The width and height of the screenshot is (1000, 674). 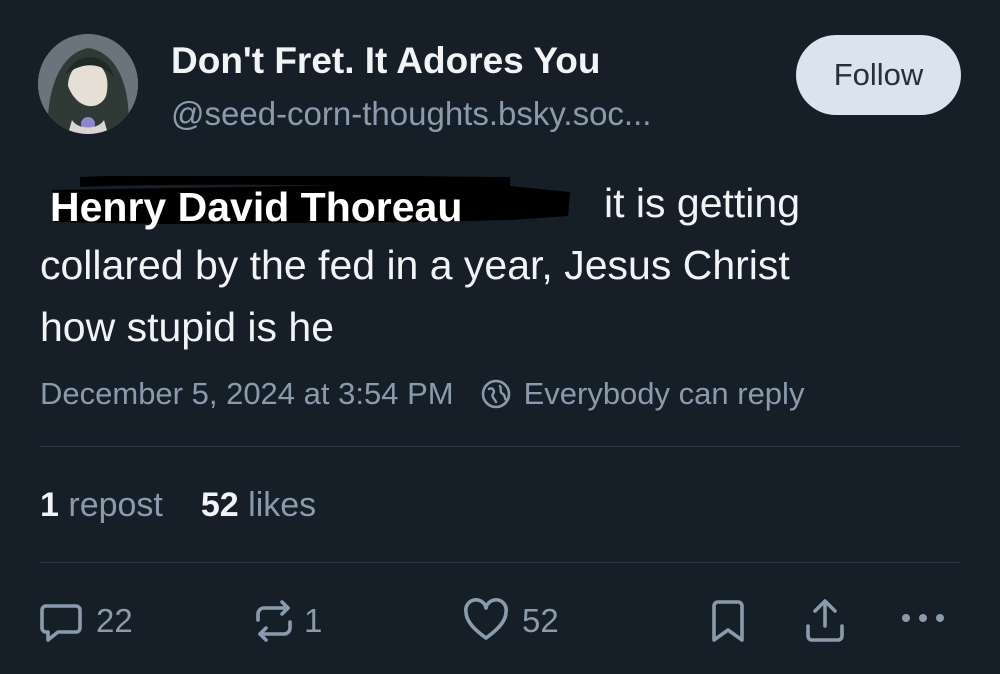 I want to click on globe-icon, so click(x=496, y=394).